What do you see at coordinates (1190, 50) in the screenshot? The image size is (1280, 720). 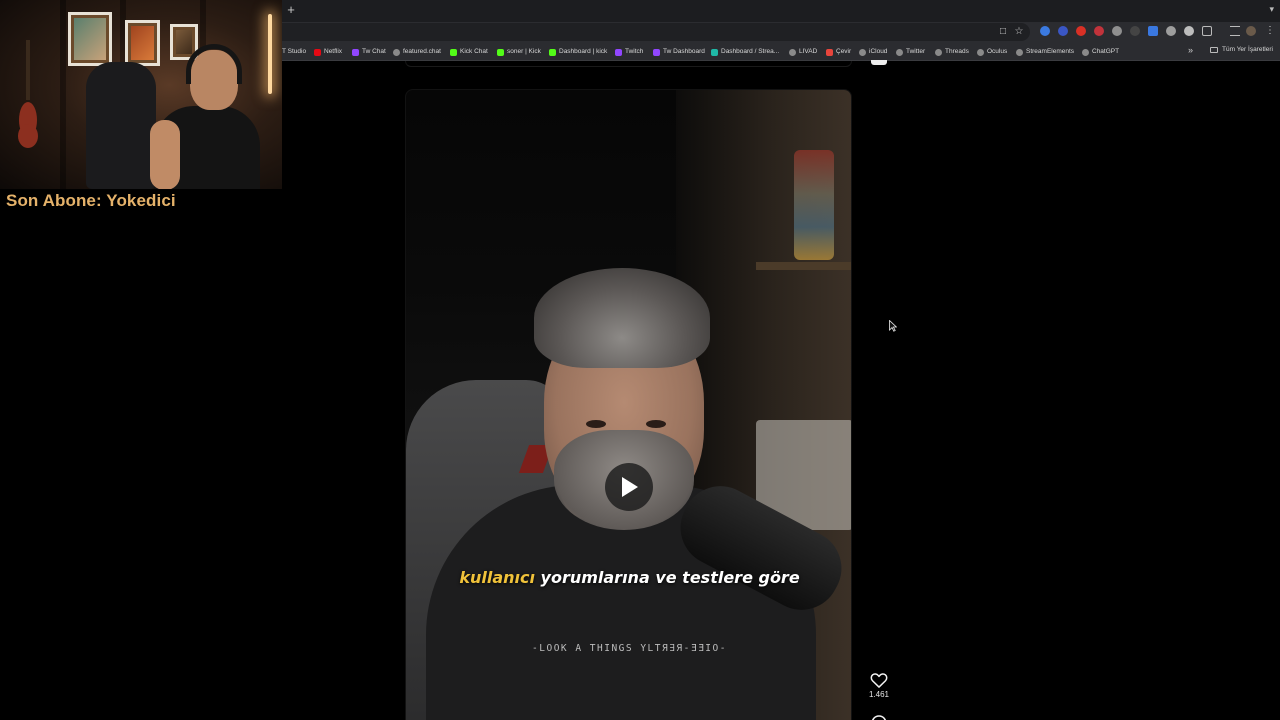 I see `more-bookmarks-button: »` at bounding box center [1190, 50].